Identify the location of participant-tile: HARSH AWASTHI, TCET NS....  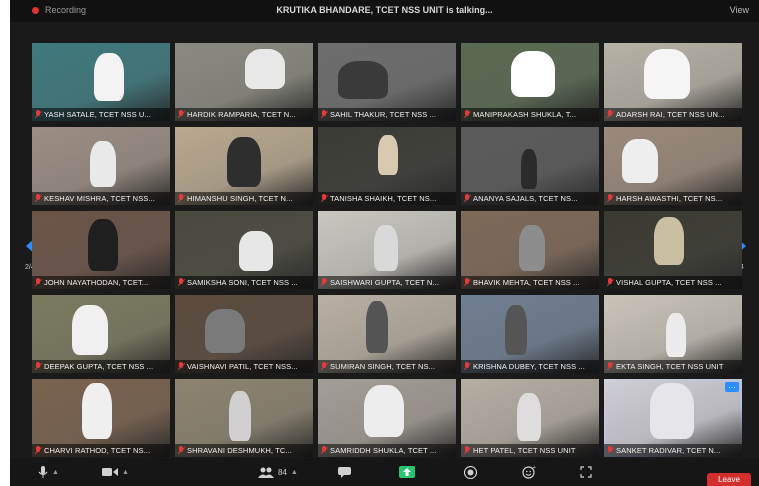
(673, 166).